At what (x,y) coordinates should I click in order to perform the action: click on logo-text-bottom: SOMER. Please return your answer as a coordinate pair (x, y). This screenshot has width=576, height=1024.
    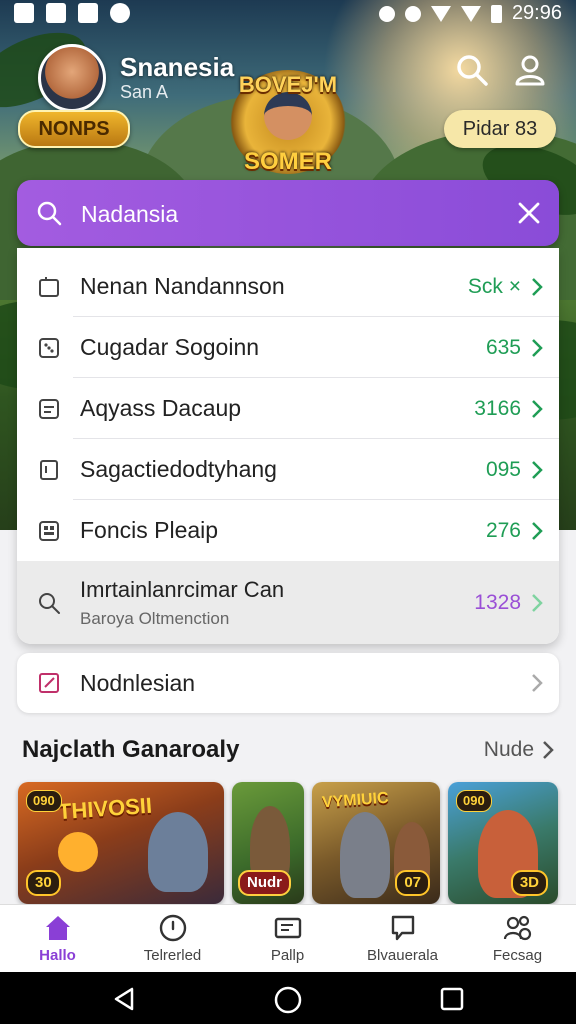
    Looking at the image, I should click on (287, 161).